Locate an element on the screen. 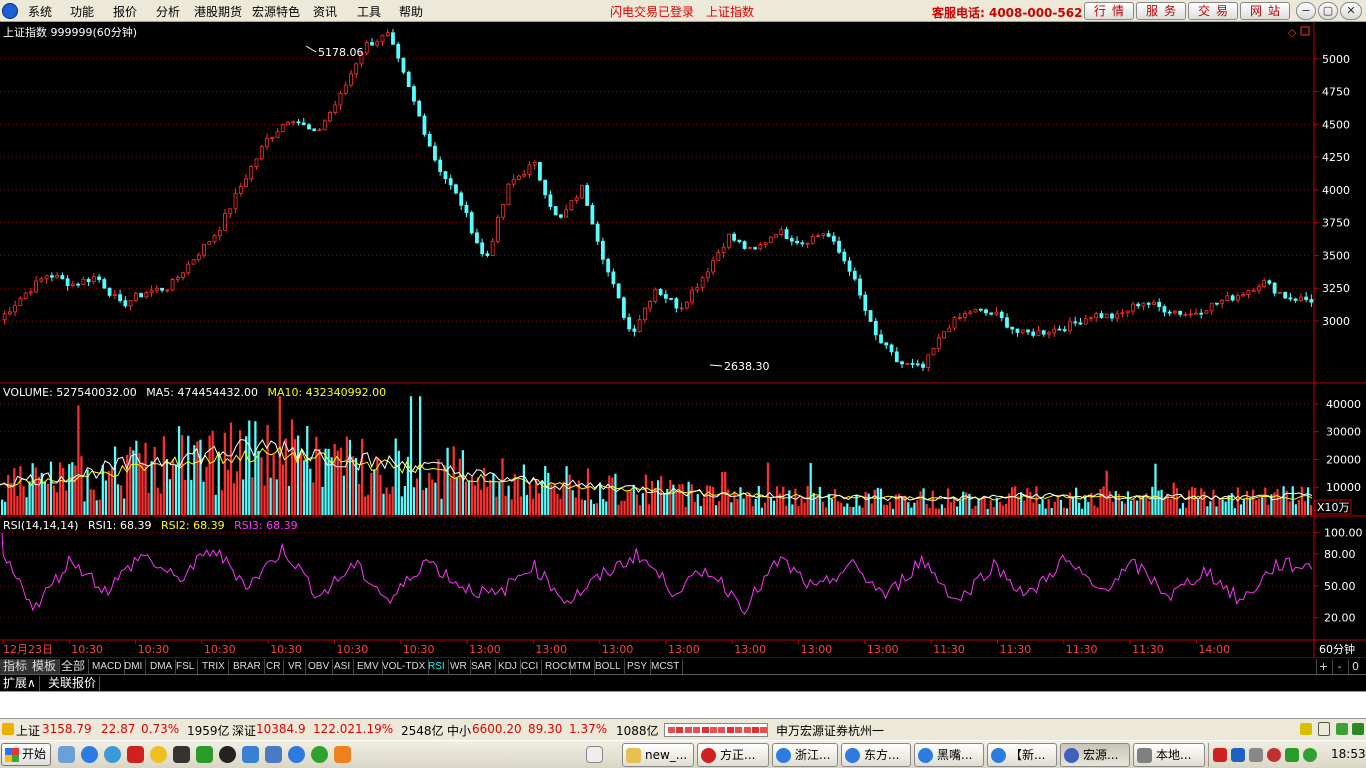  zx-name: 中小 is located at coordinates (459, 730).